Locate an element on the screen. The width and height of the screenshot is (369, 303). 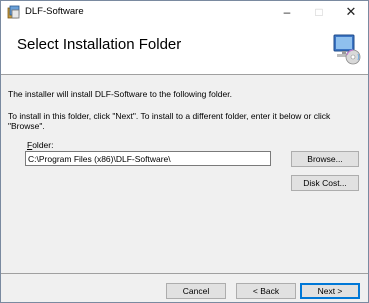
back-button: < Back is located at coordinates (266, 291).